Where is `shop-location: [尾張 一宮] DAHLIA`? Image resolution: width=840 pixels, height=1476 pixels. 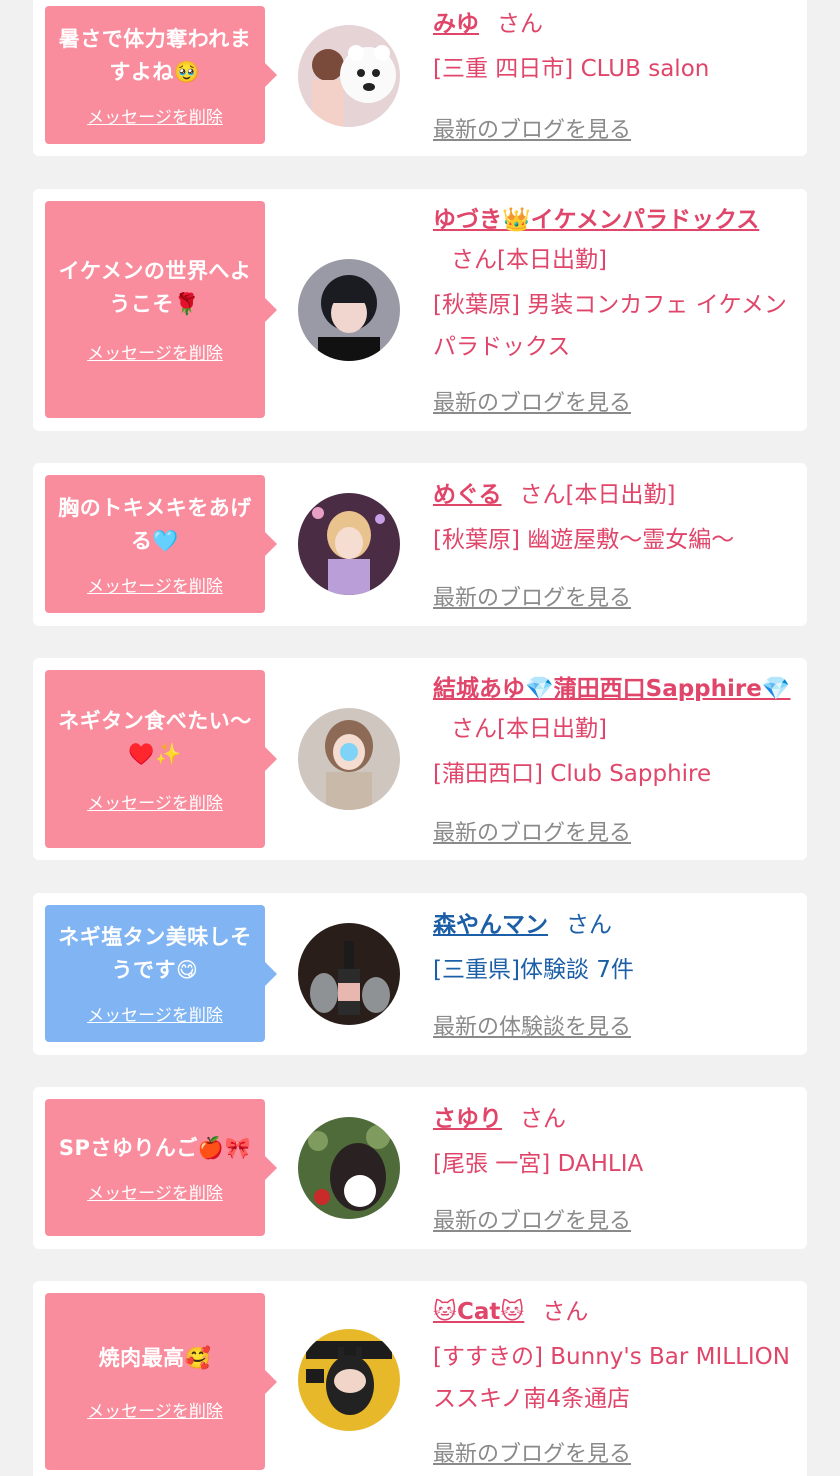
shop-location: [尾張 一宮] DAHLIA is located at coordinates (538, 1164).